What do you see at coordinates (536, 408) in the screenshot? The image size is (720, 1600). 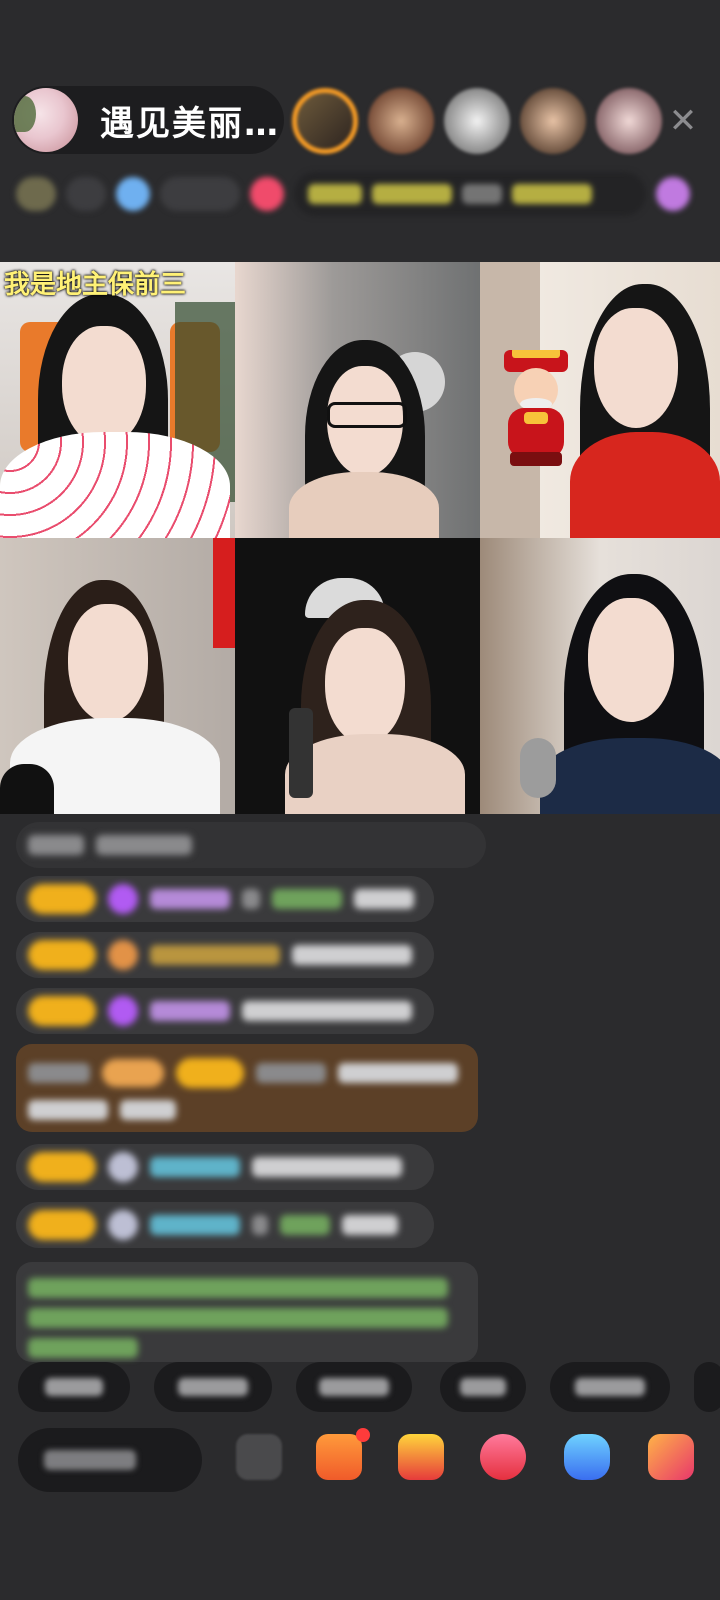 I see `god-of-wealth-sticker` at bounding box center [536, 408].